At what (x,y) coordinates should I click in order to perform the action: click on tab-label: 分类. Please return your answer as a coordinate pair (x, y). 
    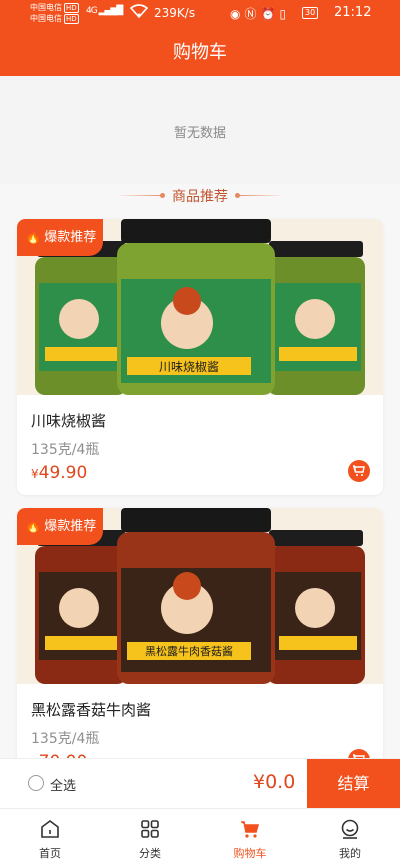
    Looking at the image, I should click on (150, 853).